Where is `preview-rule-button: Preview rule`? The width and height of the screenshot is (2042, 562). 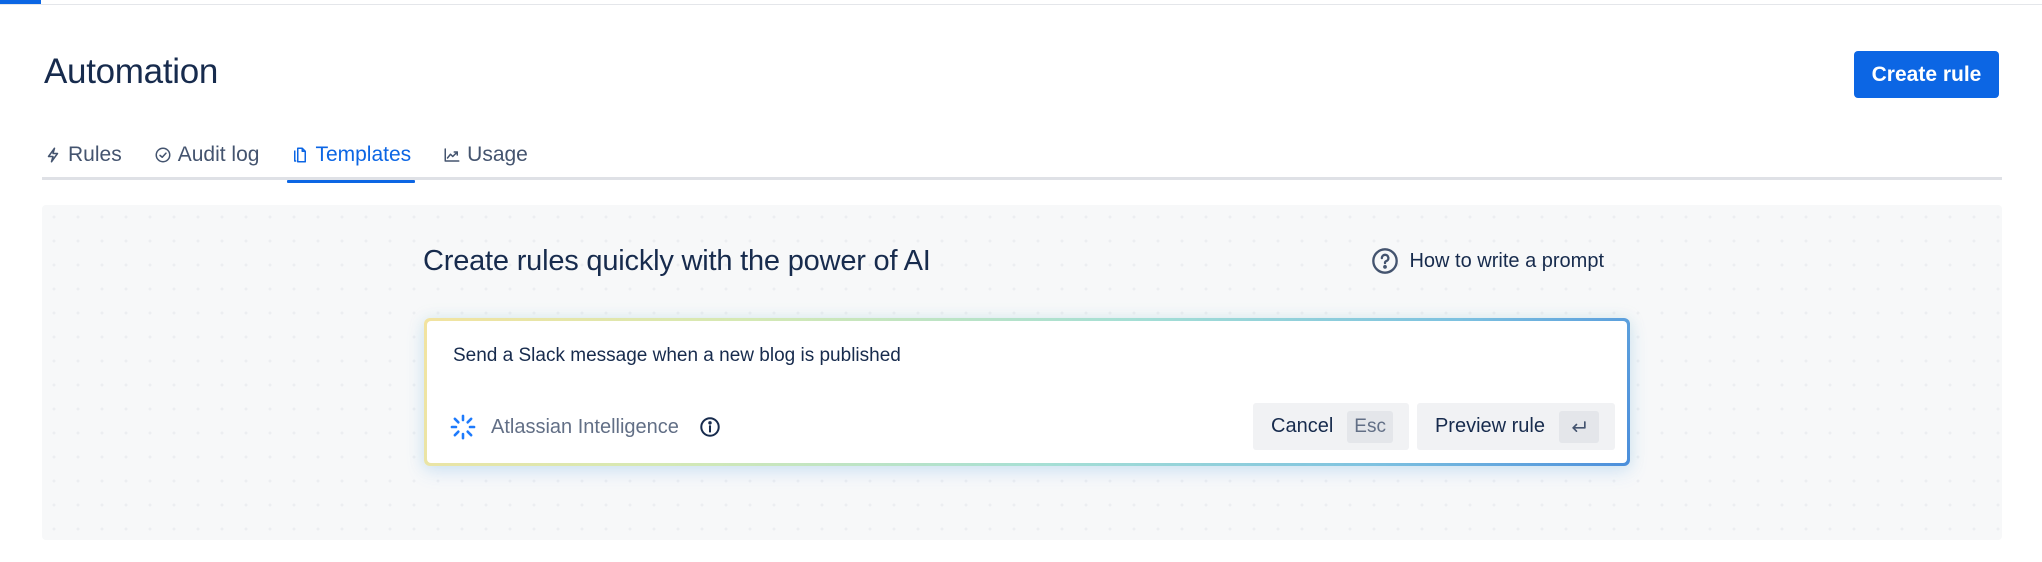
preview-rule-button: Preview rule is located at coordinates (1515, 426).